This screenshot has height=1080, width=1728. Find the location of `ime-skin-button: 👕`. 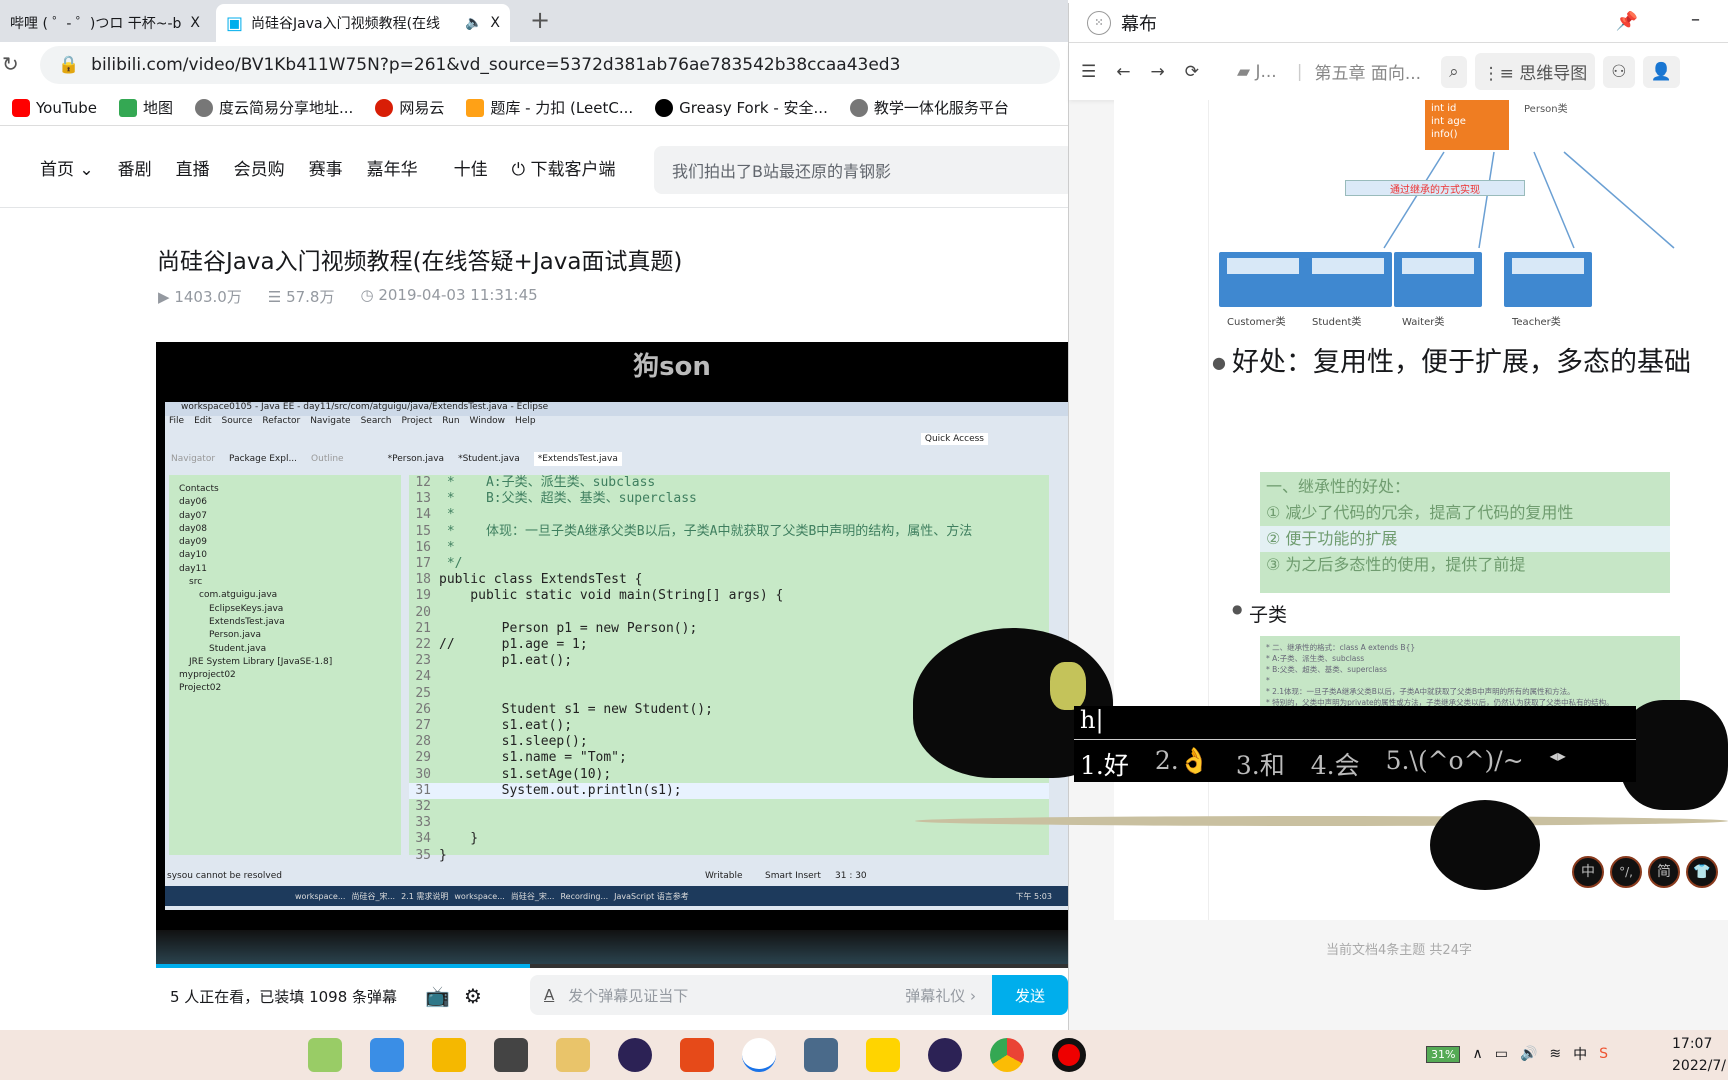

ime-skin-button: 👕 is located at coordinates (1702, 872).